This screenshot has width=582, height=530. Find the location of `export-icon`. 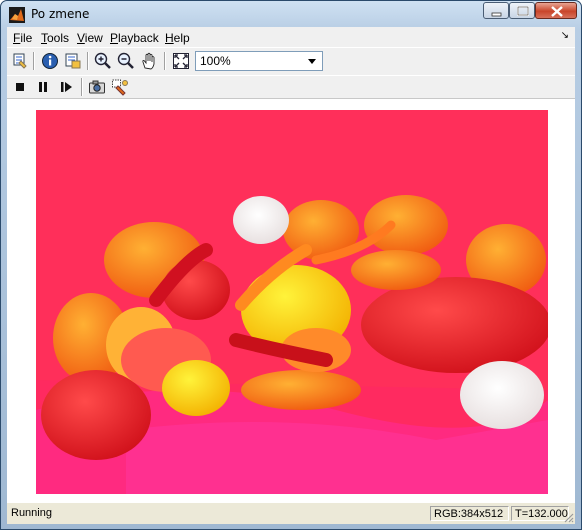

export-icon is located at coordinates (73, 61).